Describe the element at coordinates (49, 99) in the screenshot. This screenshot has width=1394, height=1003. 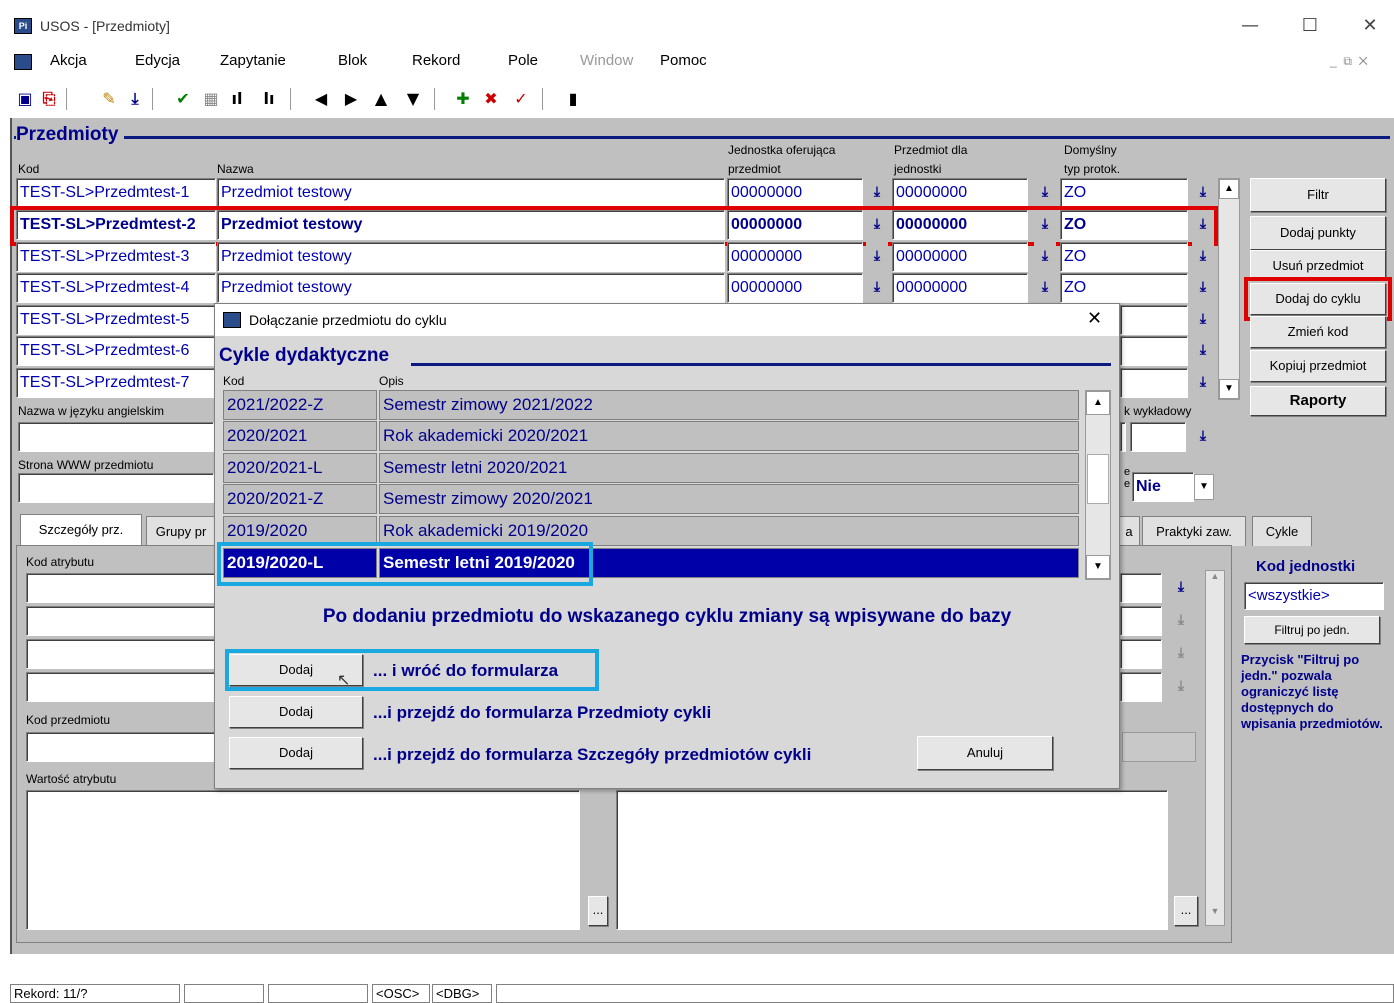
I see `exit-icon: ⎘` at that location.